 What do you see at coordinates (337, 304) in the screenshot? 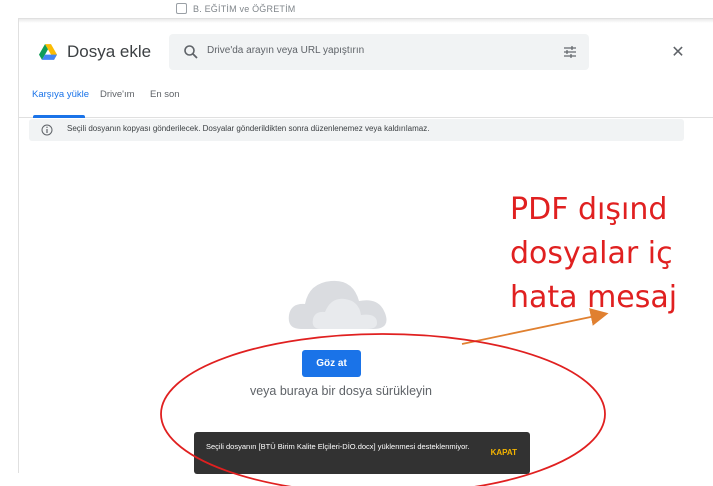
I see `cloud-illustration-icon` at bounding box center [337, 304].